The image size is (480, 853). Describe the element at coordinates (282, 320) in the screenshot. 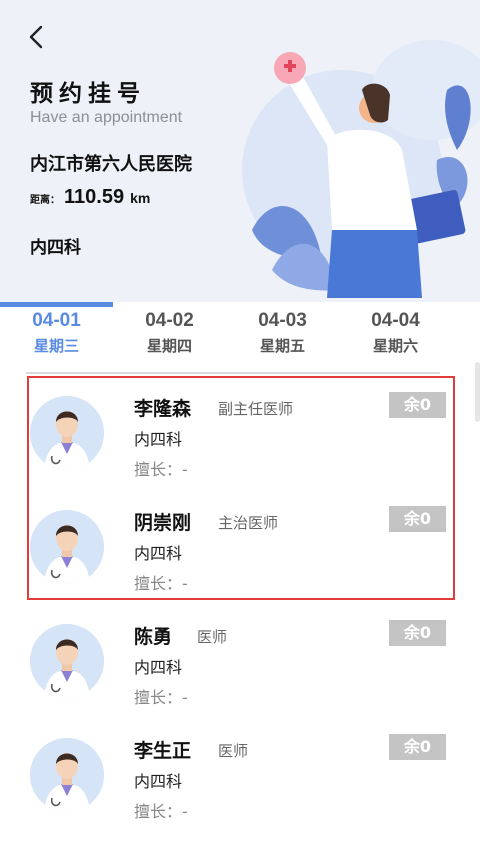

I see `tab-date-label: 04-03` at that location.